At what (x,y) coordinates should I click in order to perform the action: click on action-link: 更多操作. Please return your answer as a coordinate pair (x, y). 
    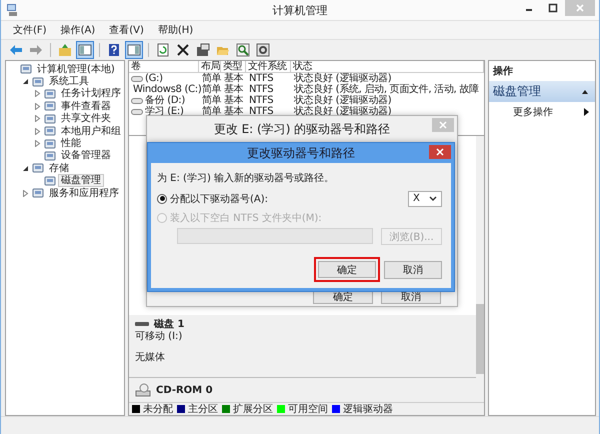
    Looking at the image, I should click on (533, 112).